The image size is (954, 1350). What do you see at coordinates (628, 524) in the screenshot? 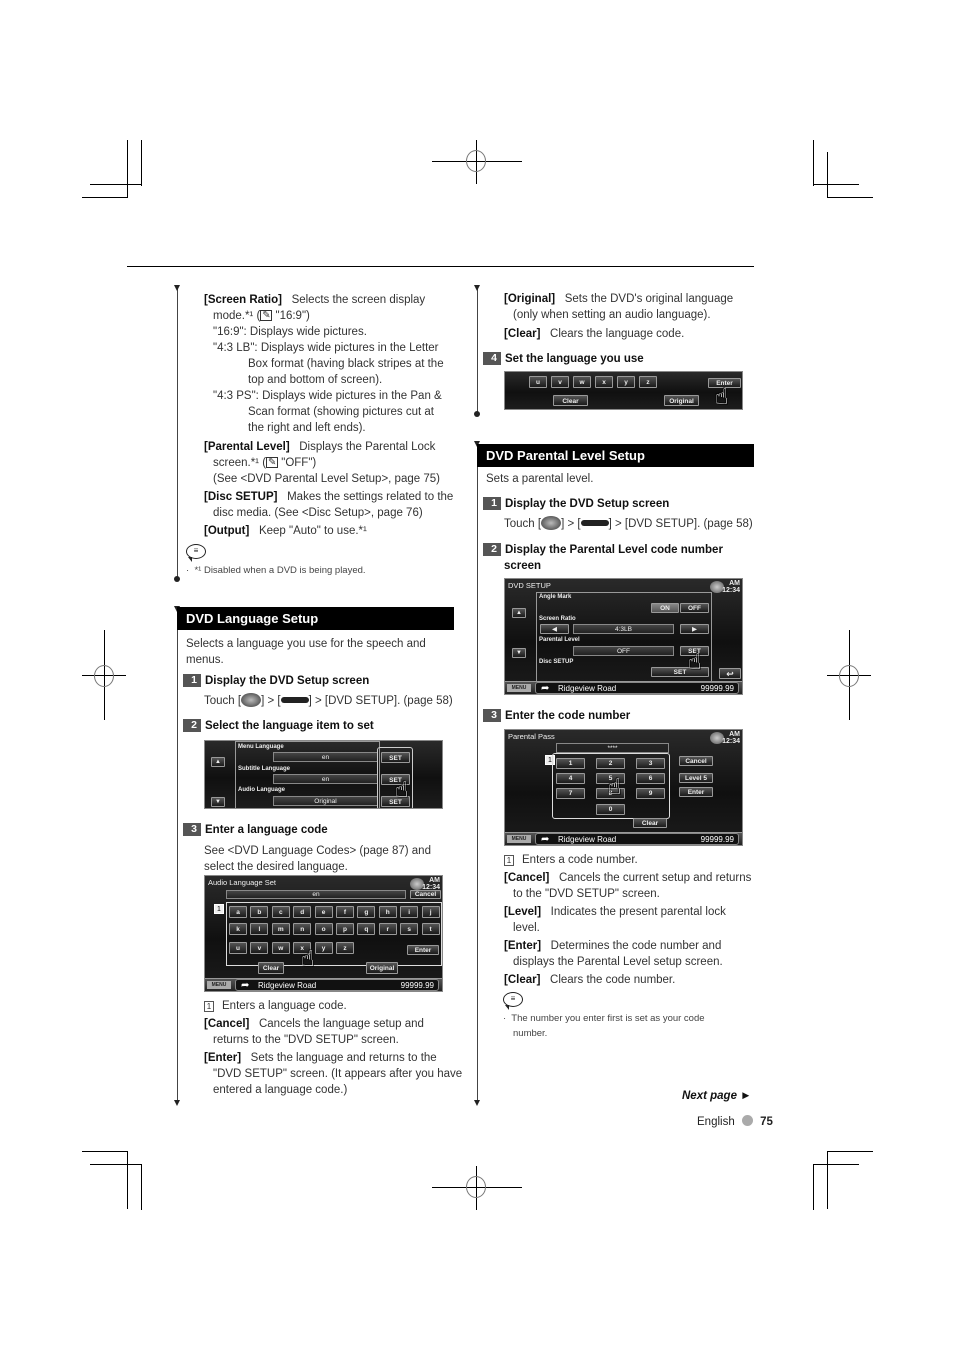
I see `step-1-instructions: Touch [] > [] > [DVD SETUP]. (page 58)` at bounding box center [628, 524].